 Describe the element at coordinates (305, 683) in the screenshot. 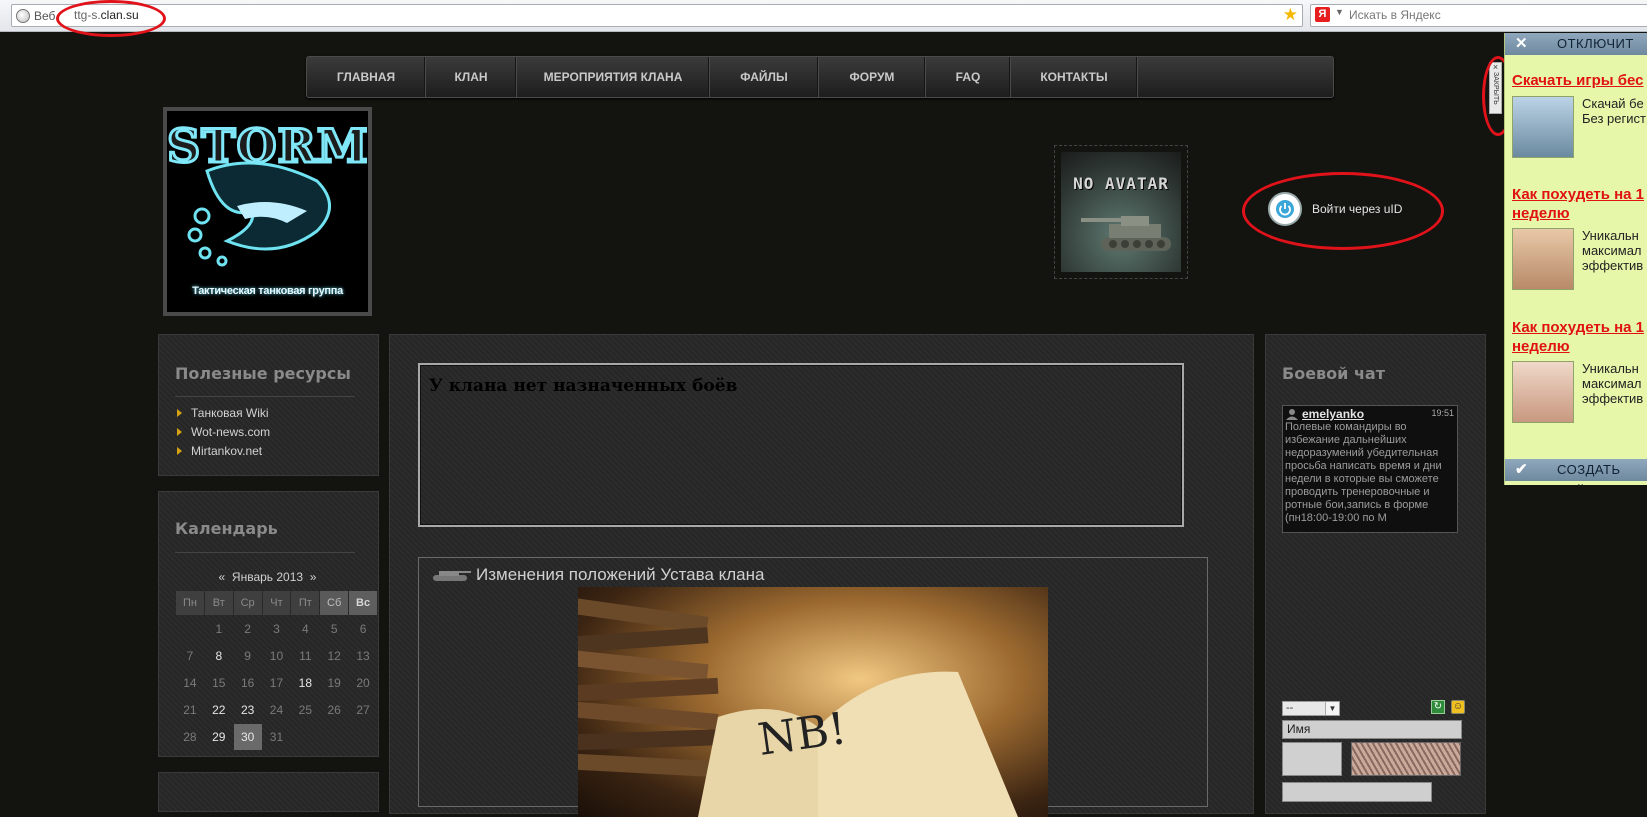

I see `calendar-day: 18` at that location.